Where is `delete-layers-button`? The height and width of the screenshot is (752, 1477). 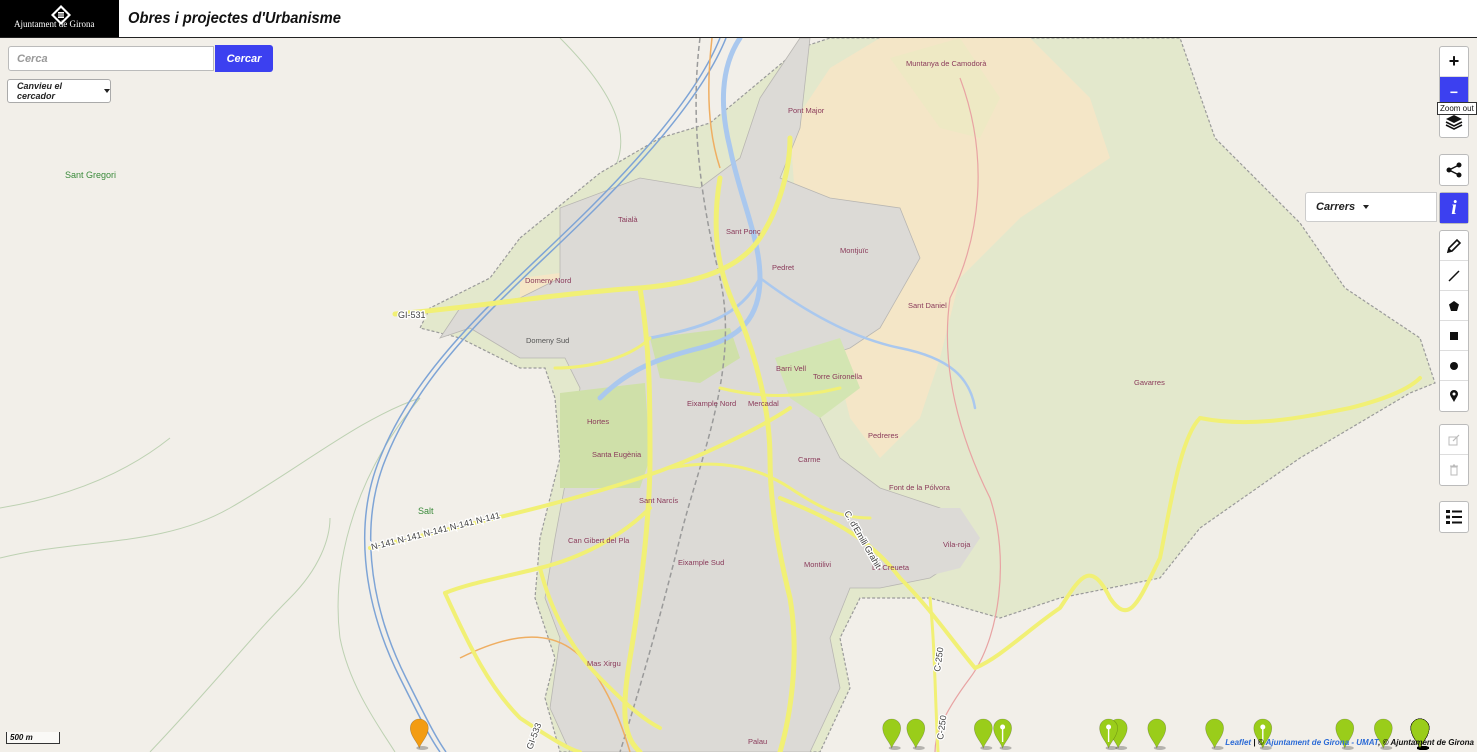
delete-layers-button is located at coordinates (1454, 470).